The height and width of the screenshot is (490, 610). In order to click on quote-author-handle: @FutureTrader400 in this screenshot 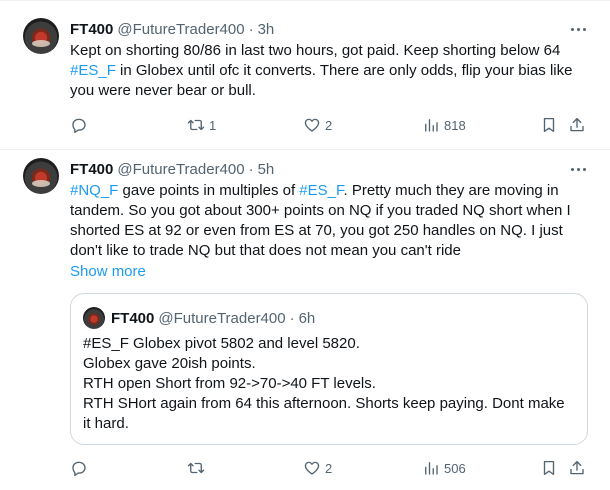, I will do `click(222, 318)`.